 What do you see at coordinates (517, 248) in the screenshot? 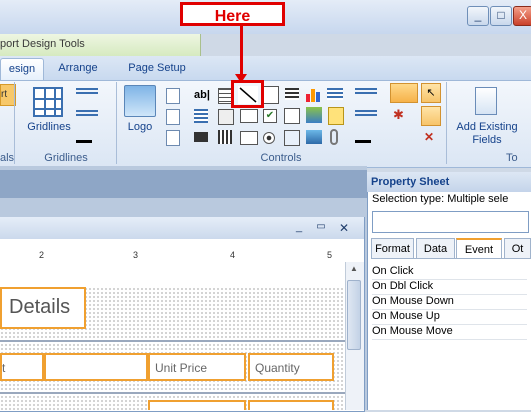
I see `tab-other: Ot` at bounding box center [517, 248].